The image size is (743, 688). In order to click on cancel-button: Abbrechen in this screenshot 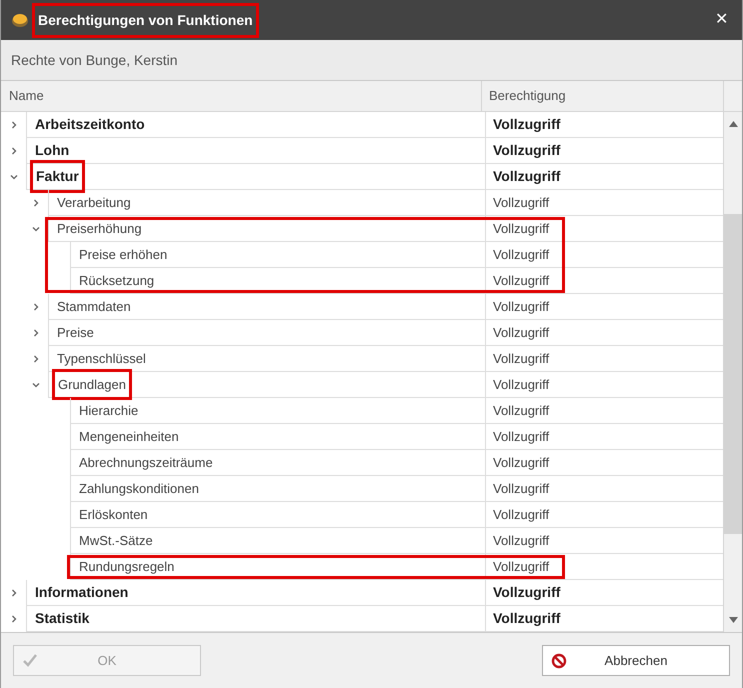, I will do `click(636, 660)`.